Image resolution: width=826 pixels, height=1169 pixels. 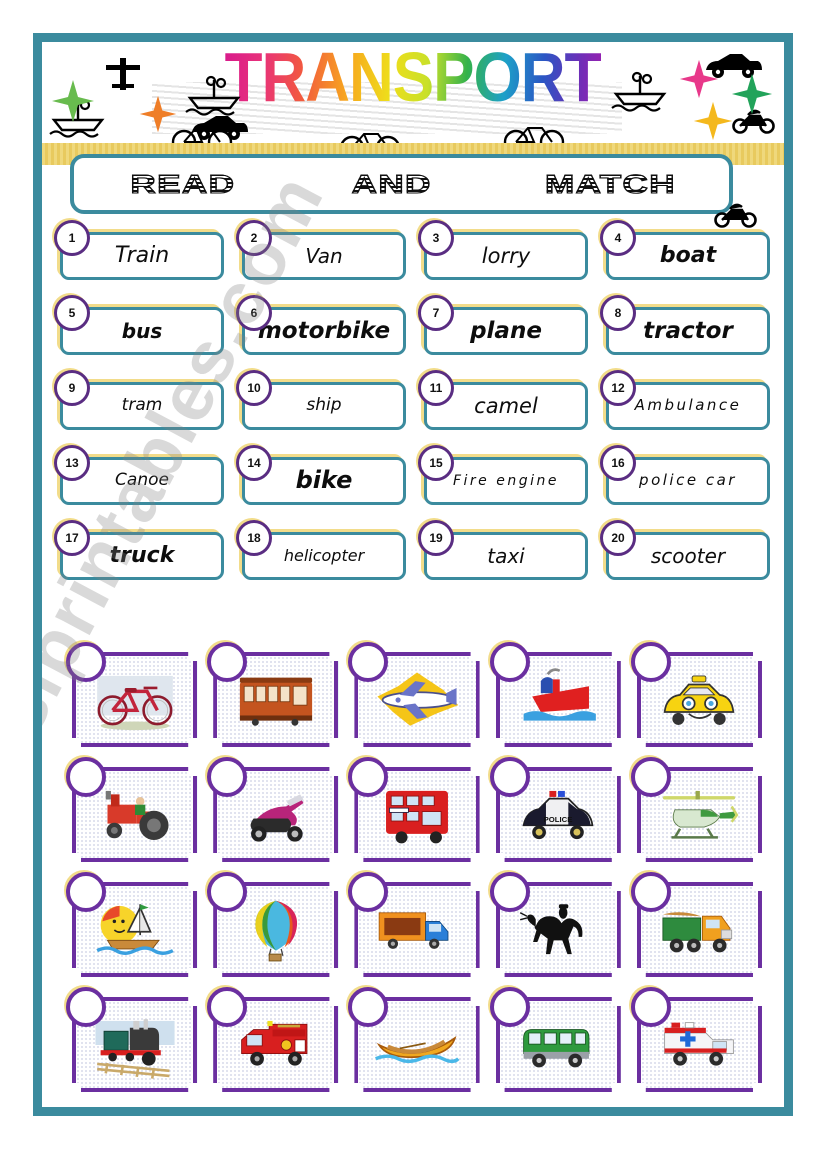 What do you see at coordinates (753, 121) in the screenshot?
I see `motorbike-icon` at bounding box center [753, 121].